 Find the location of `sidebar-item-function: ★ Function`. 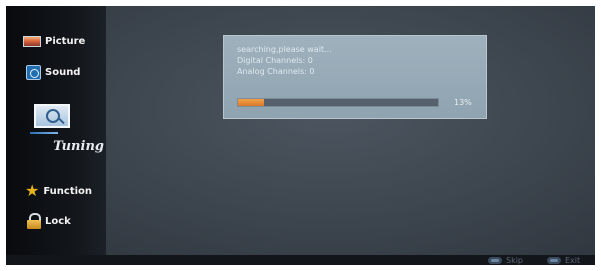

sidebar-item-function: ★ Function is located at coordinates (58, 191).